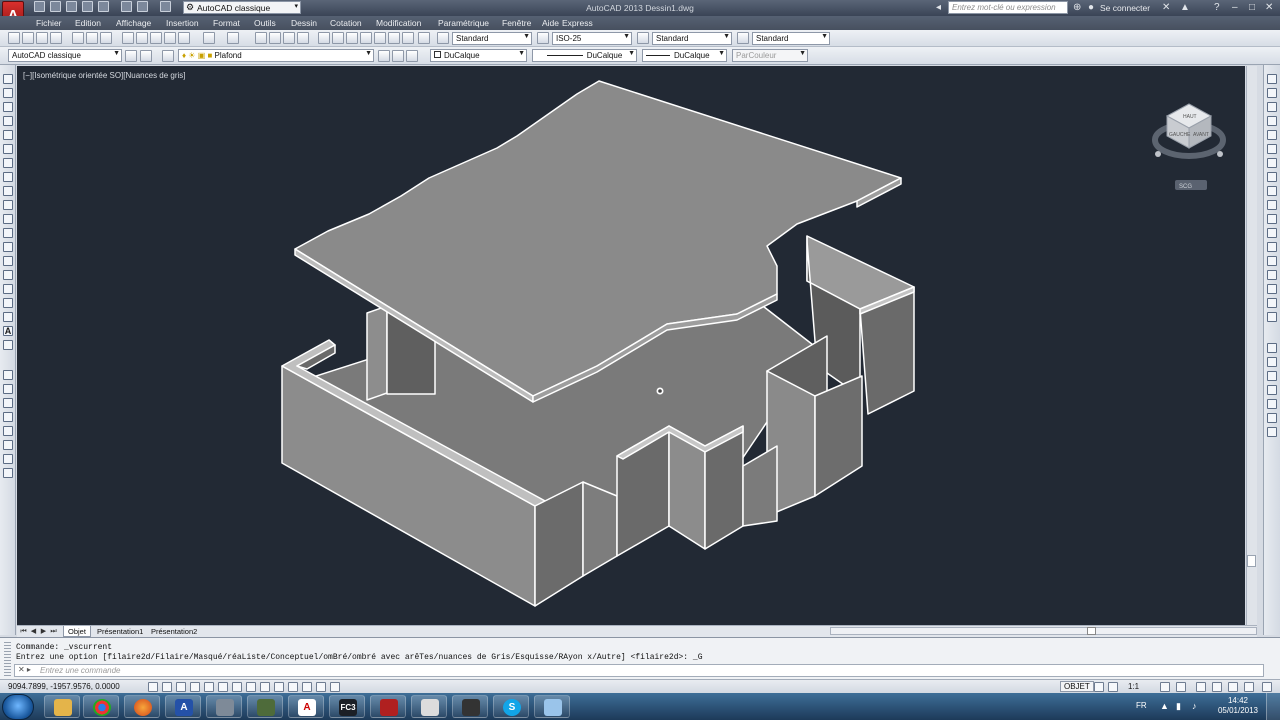  Describe the element at coordinates (8, 219) in the screenshot. I see `ellipse-arc-icon` at that location.